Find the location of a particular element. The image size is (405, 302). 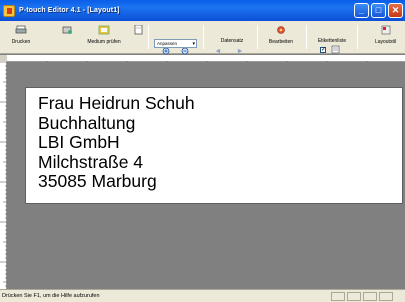

address-line: LBI GmbH is located at coordinates (79, 142).